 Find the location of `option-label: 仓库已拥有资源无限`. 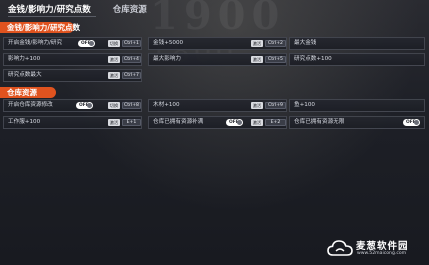

option-label: 仓库已拥有资源无限 is located at coordinates (319, 122).